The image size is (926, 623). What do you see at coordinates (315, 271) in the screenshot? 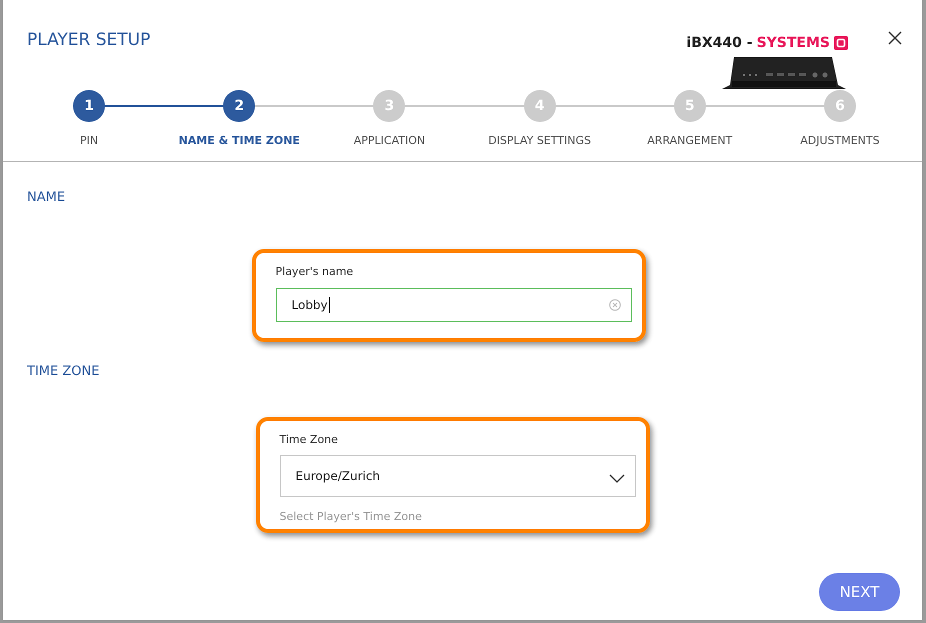
I see `field-label: Player's name` at bounding box center [315, 271].